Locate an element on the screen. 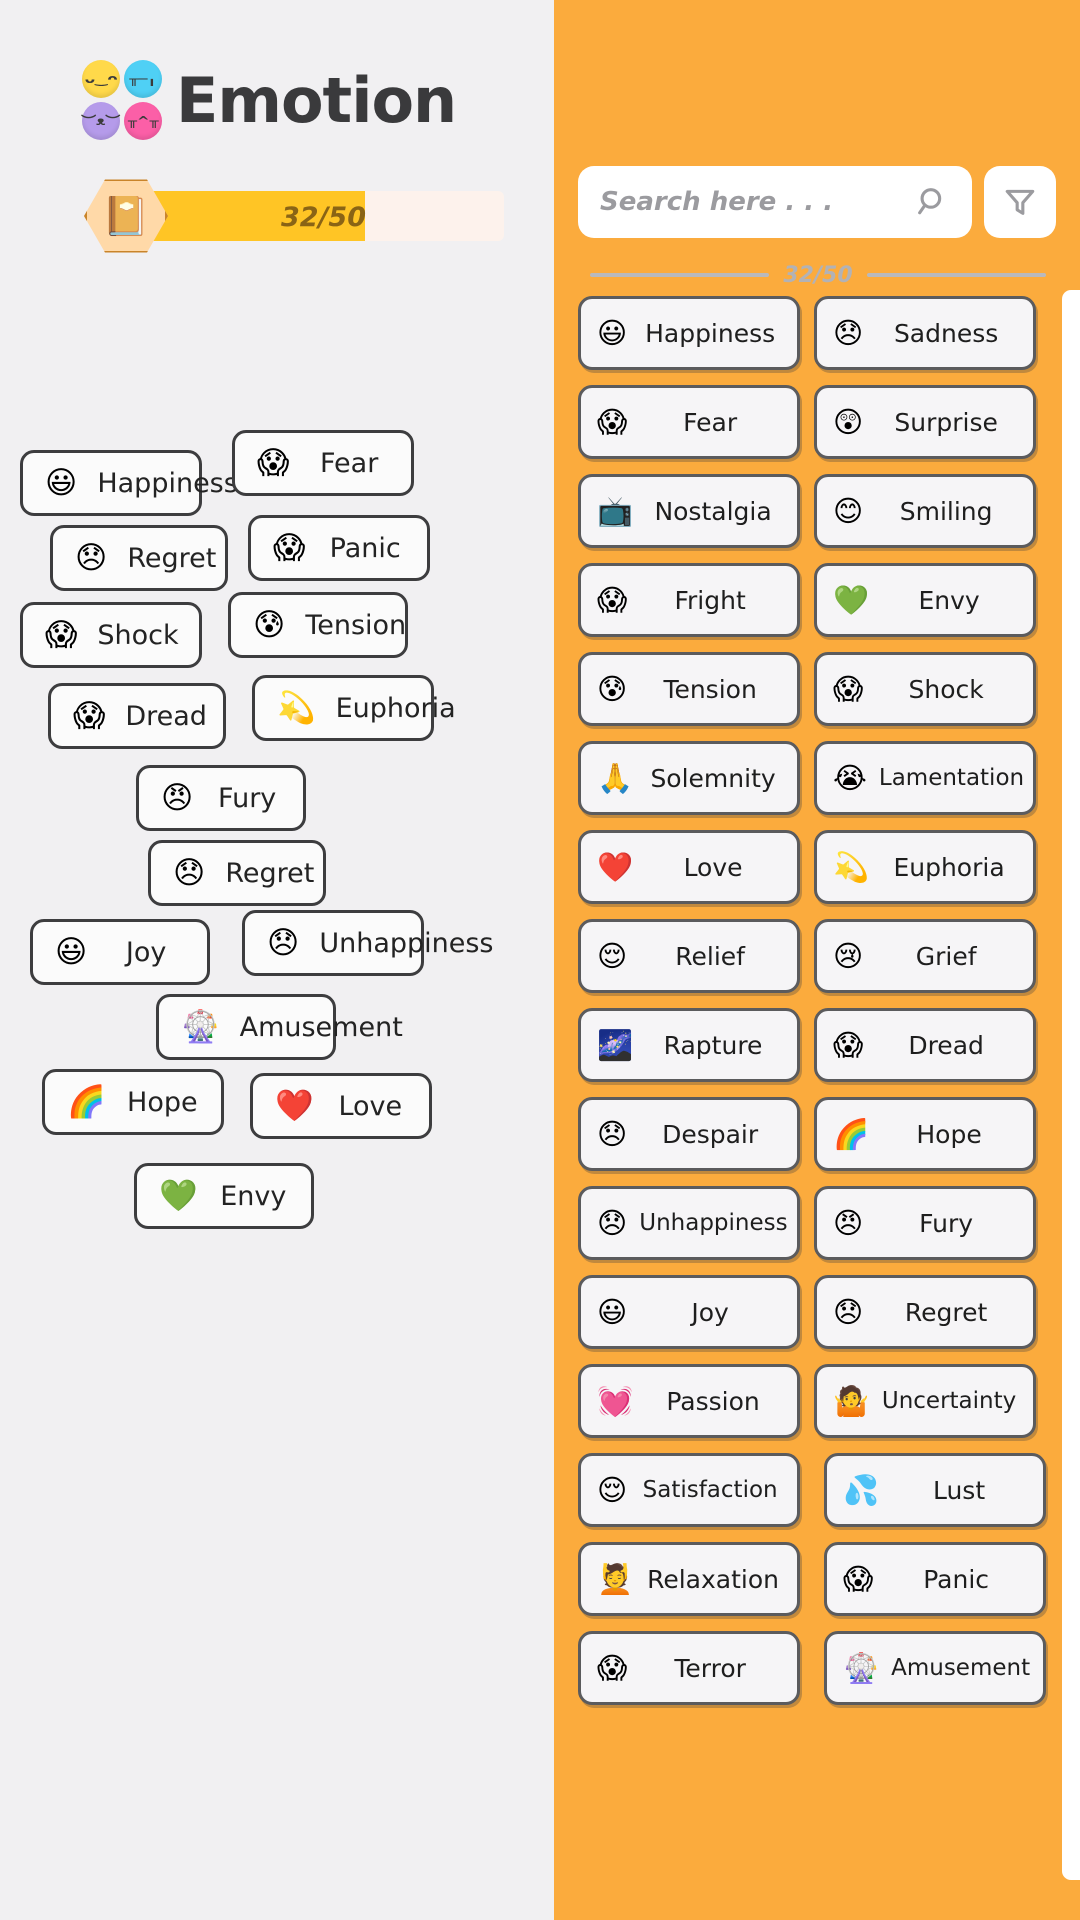  catalog-emotion-chip: 💚 Envy is located at coordinates (925, 600).